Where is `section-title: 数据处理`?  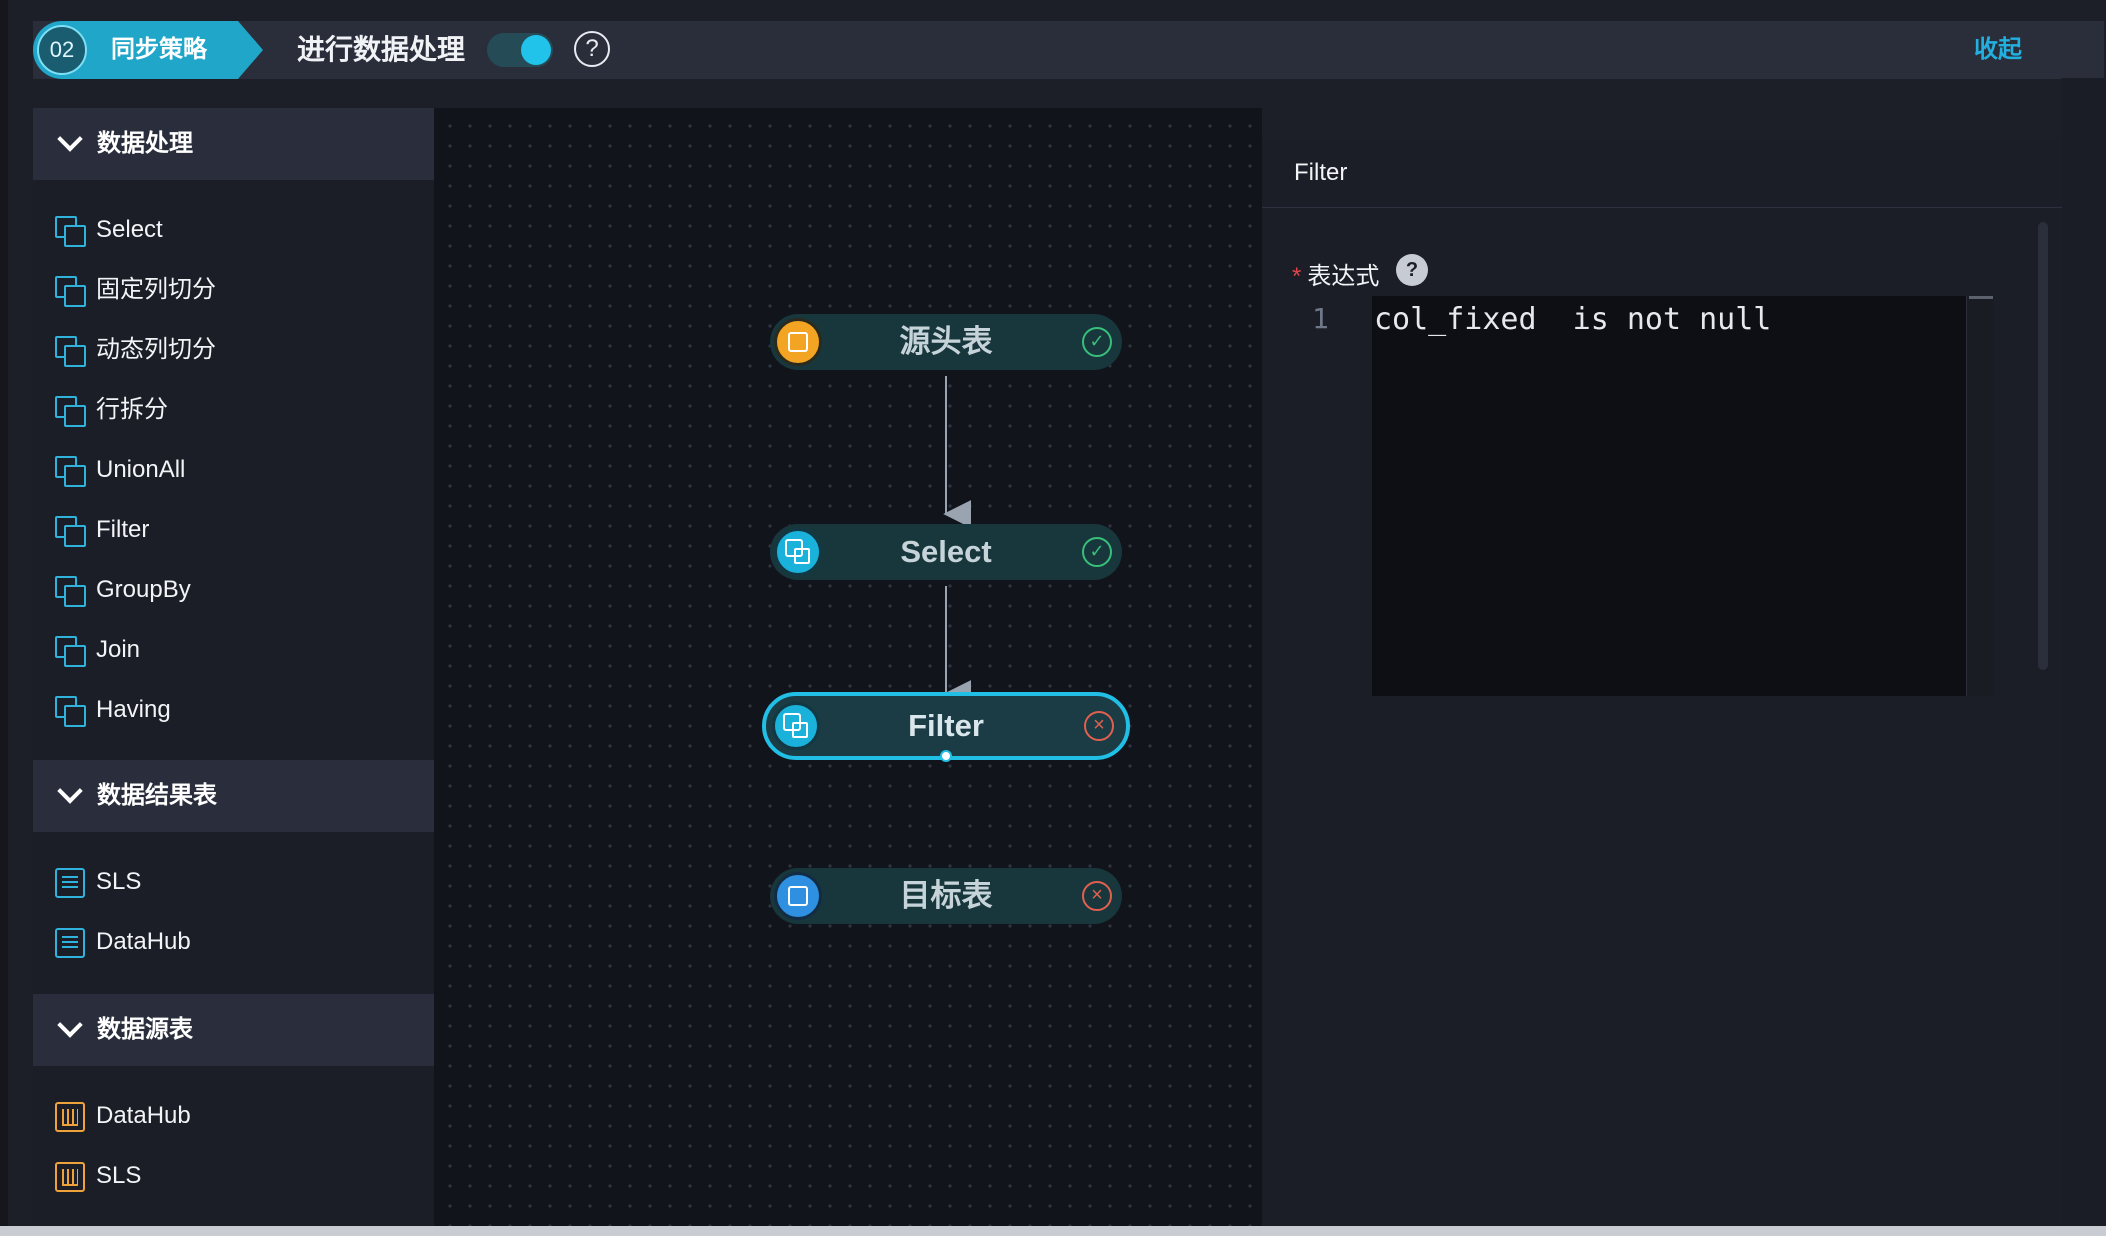 section-title: 数据处理 is located at coordinates (145, 143).